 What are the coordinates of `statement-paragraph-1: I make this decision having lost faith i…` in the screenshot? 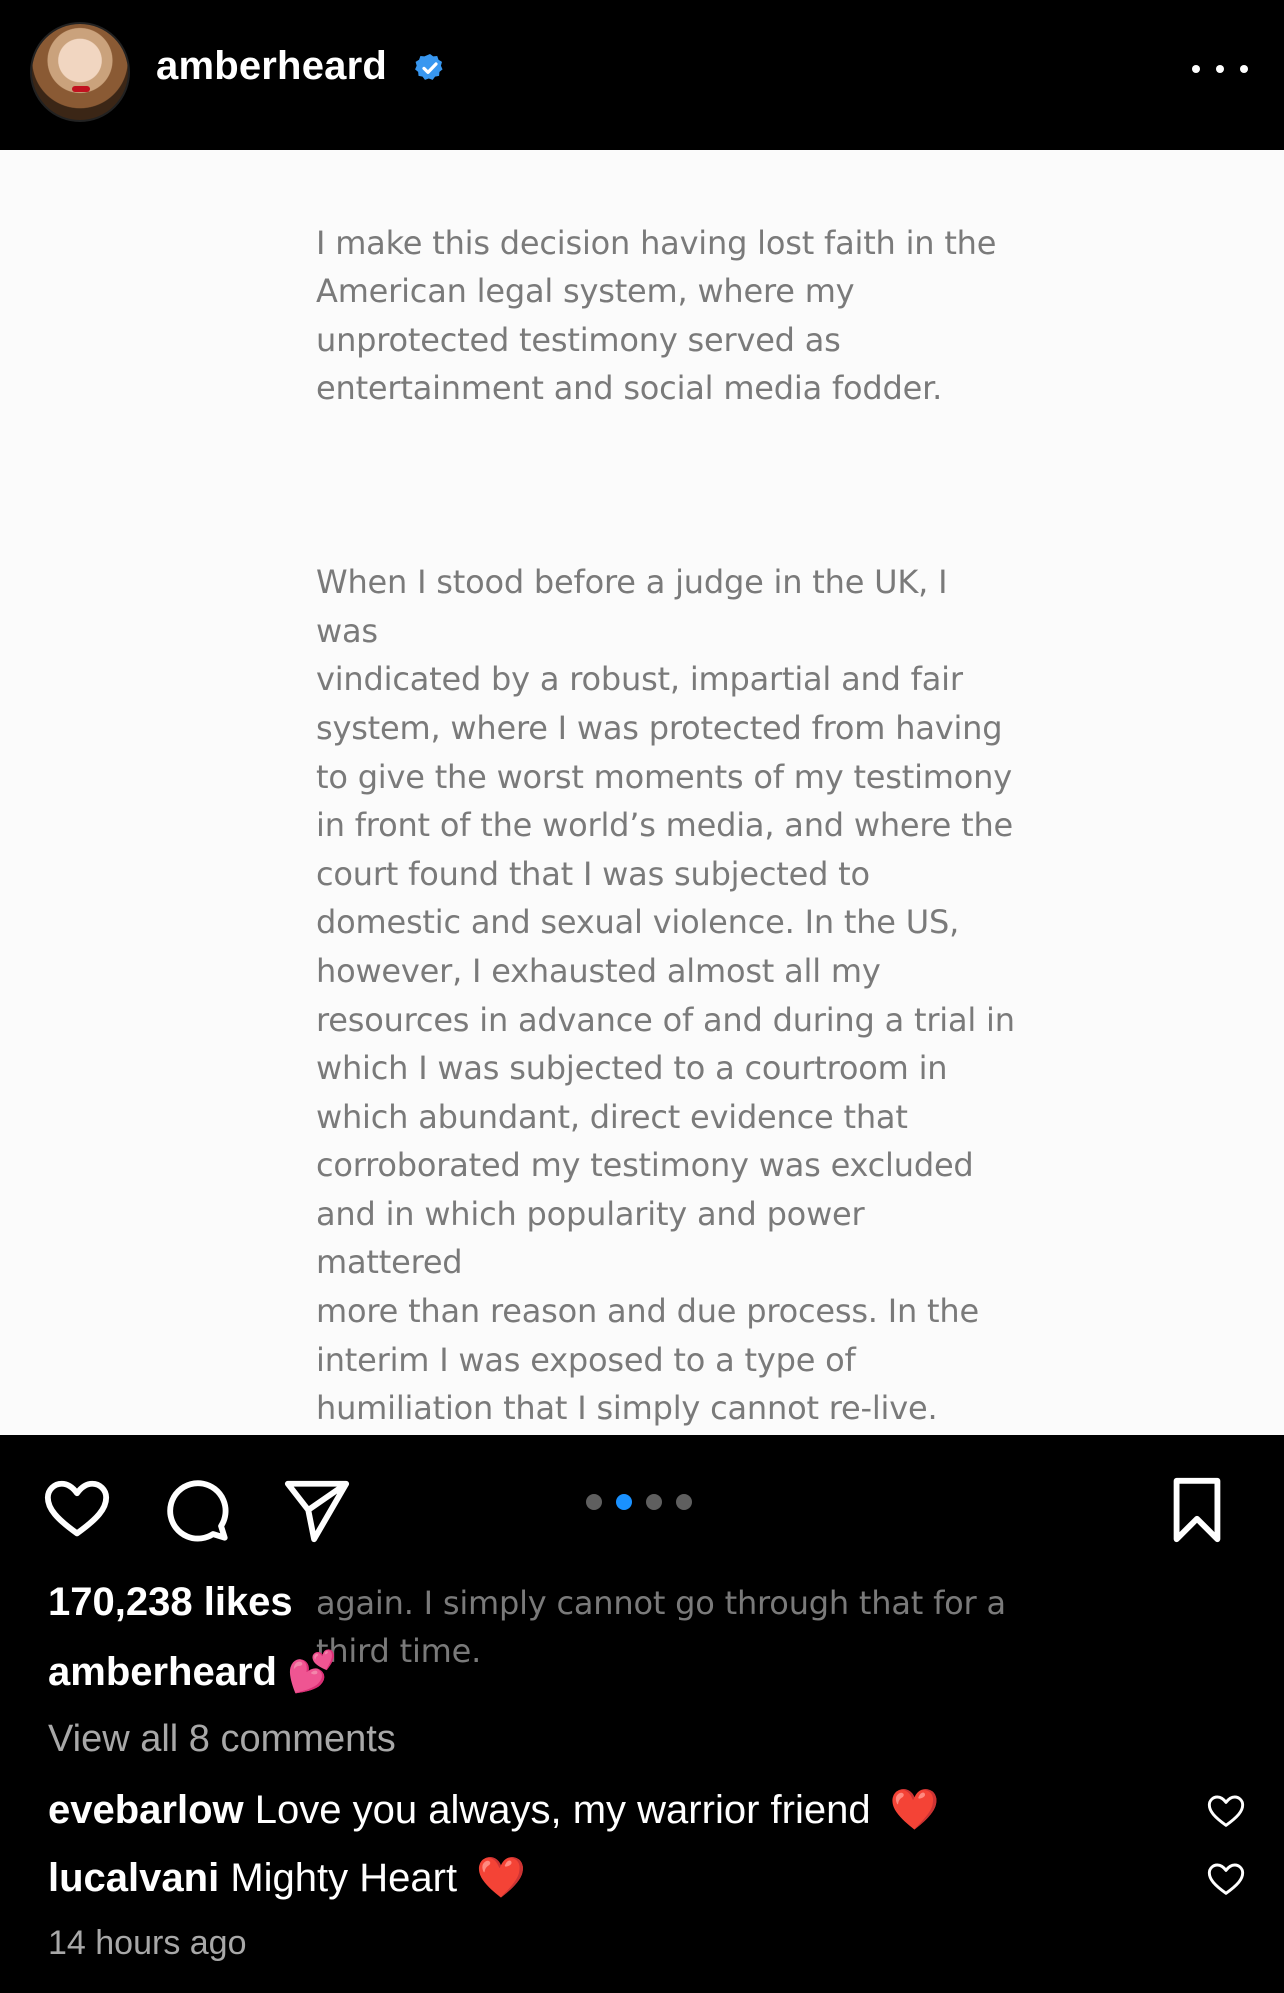 It's located at (656, 315).